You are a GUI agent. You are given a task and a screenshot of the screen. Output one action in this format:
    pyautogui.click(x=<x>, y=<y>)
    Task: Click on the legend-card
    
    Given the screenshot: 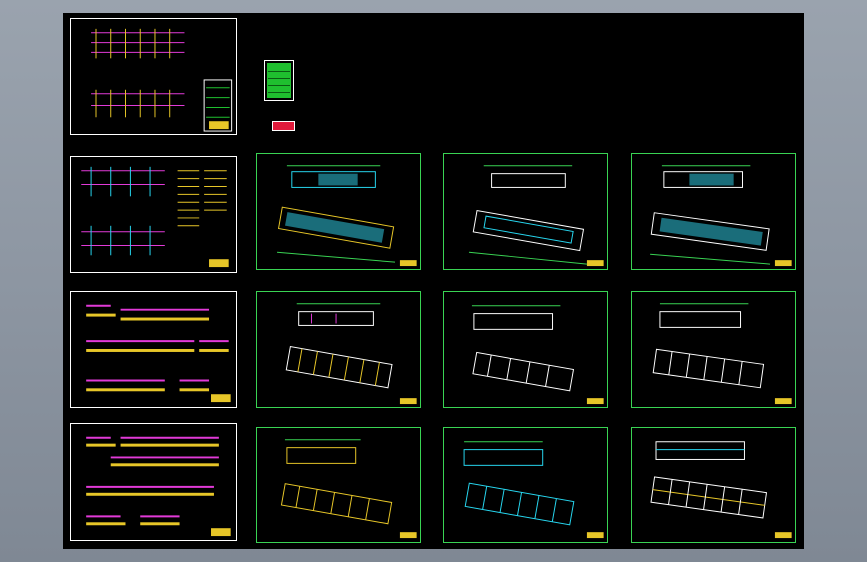 What is the action you would take?
    pyautogui.click(x=279, y=80)
    